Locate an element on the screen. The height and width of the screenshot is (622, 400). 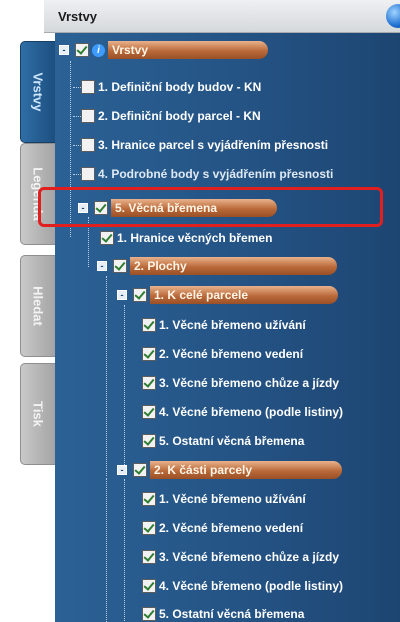
tab-label-vrstvy: Vrstvy is located at coordinates (38, 92).